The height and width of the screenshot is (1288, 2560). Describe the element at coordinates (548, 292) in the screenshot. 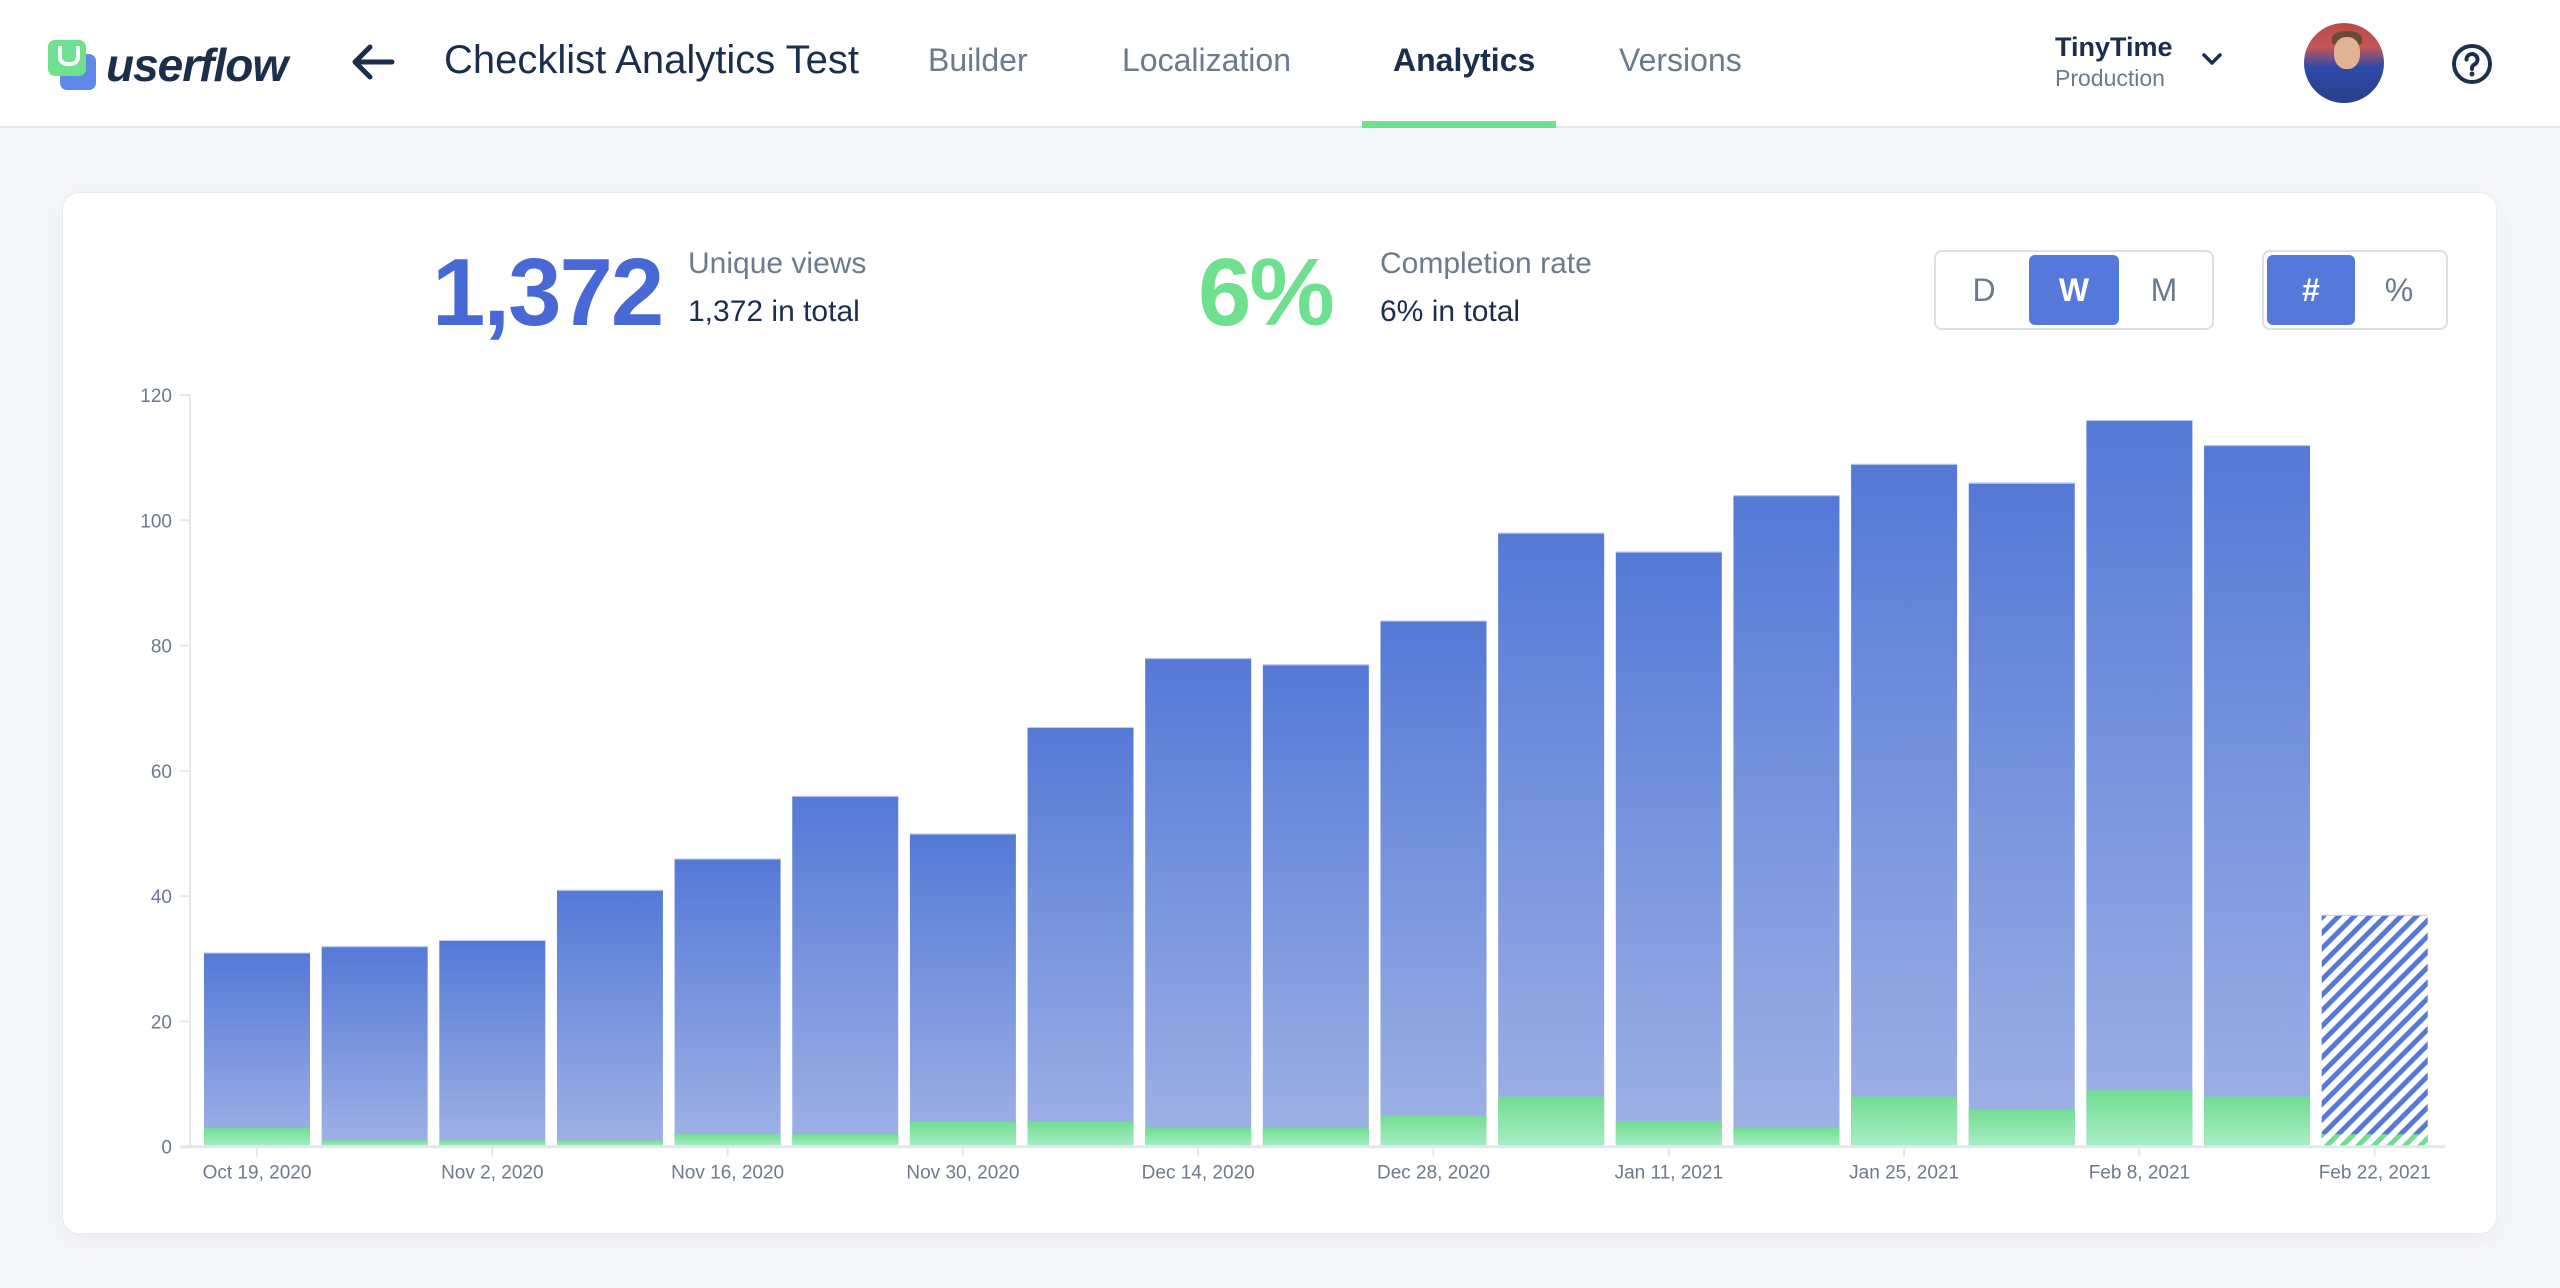

I see `unique-views-value: 1,372` at that location.